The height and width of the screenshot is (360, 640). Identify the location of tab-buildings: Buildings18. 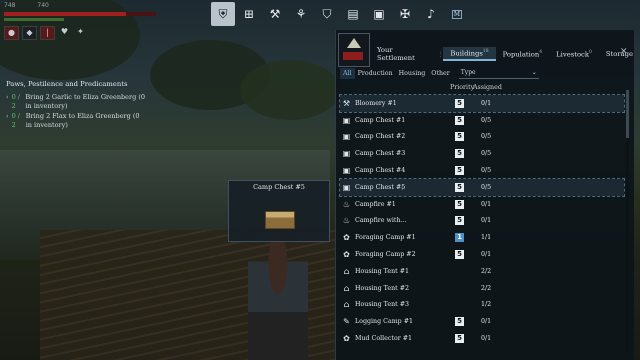
(469, 54).